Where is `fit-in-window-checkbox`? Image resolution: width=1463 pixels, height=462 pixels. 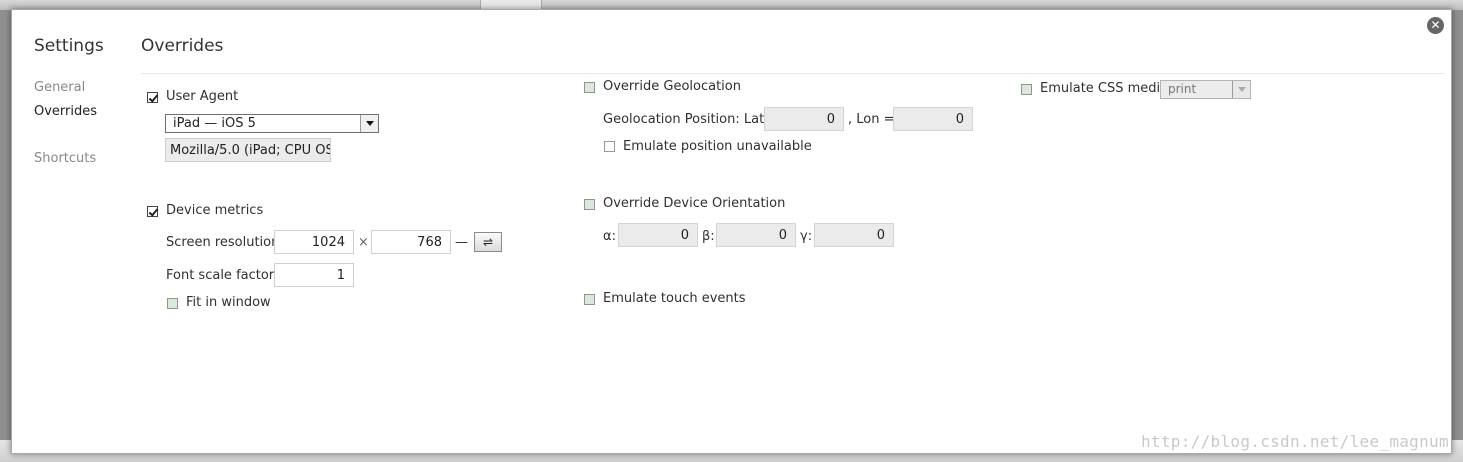
fit-in-window-checkbox is located at coordinates (172, 303).